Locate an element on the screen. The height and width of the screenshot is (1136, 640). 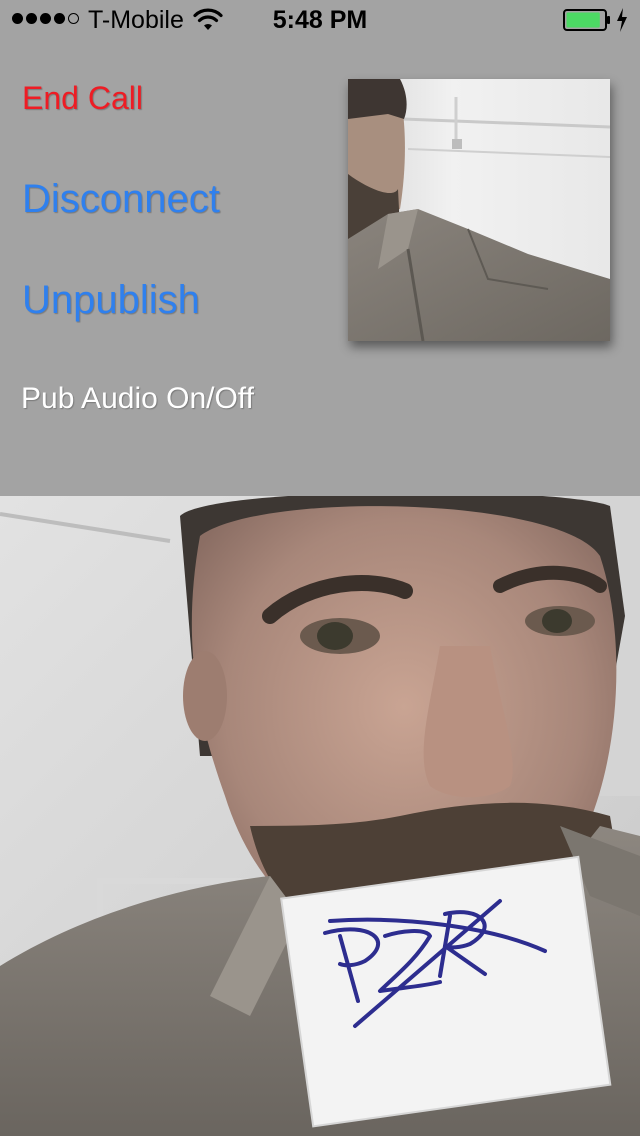
publisher-video-frame is located at coordinates (479, 210).